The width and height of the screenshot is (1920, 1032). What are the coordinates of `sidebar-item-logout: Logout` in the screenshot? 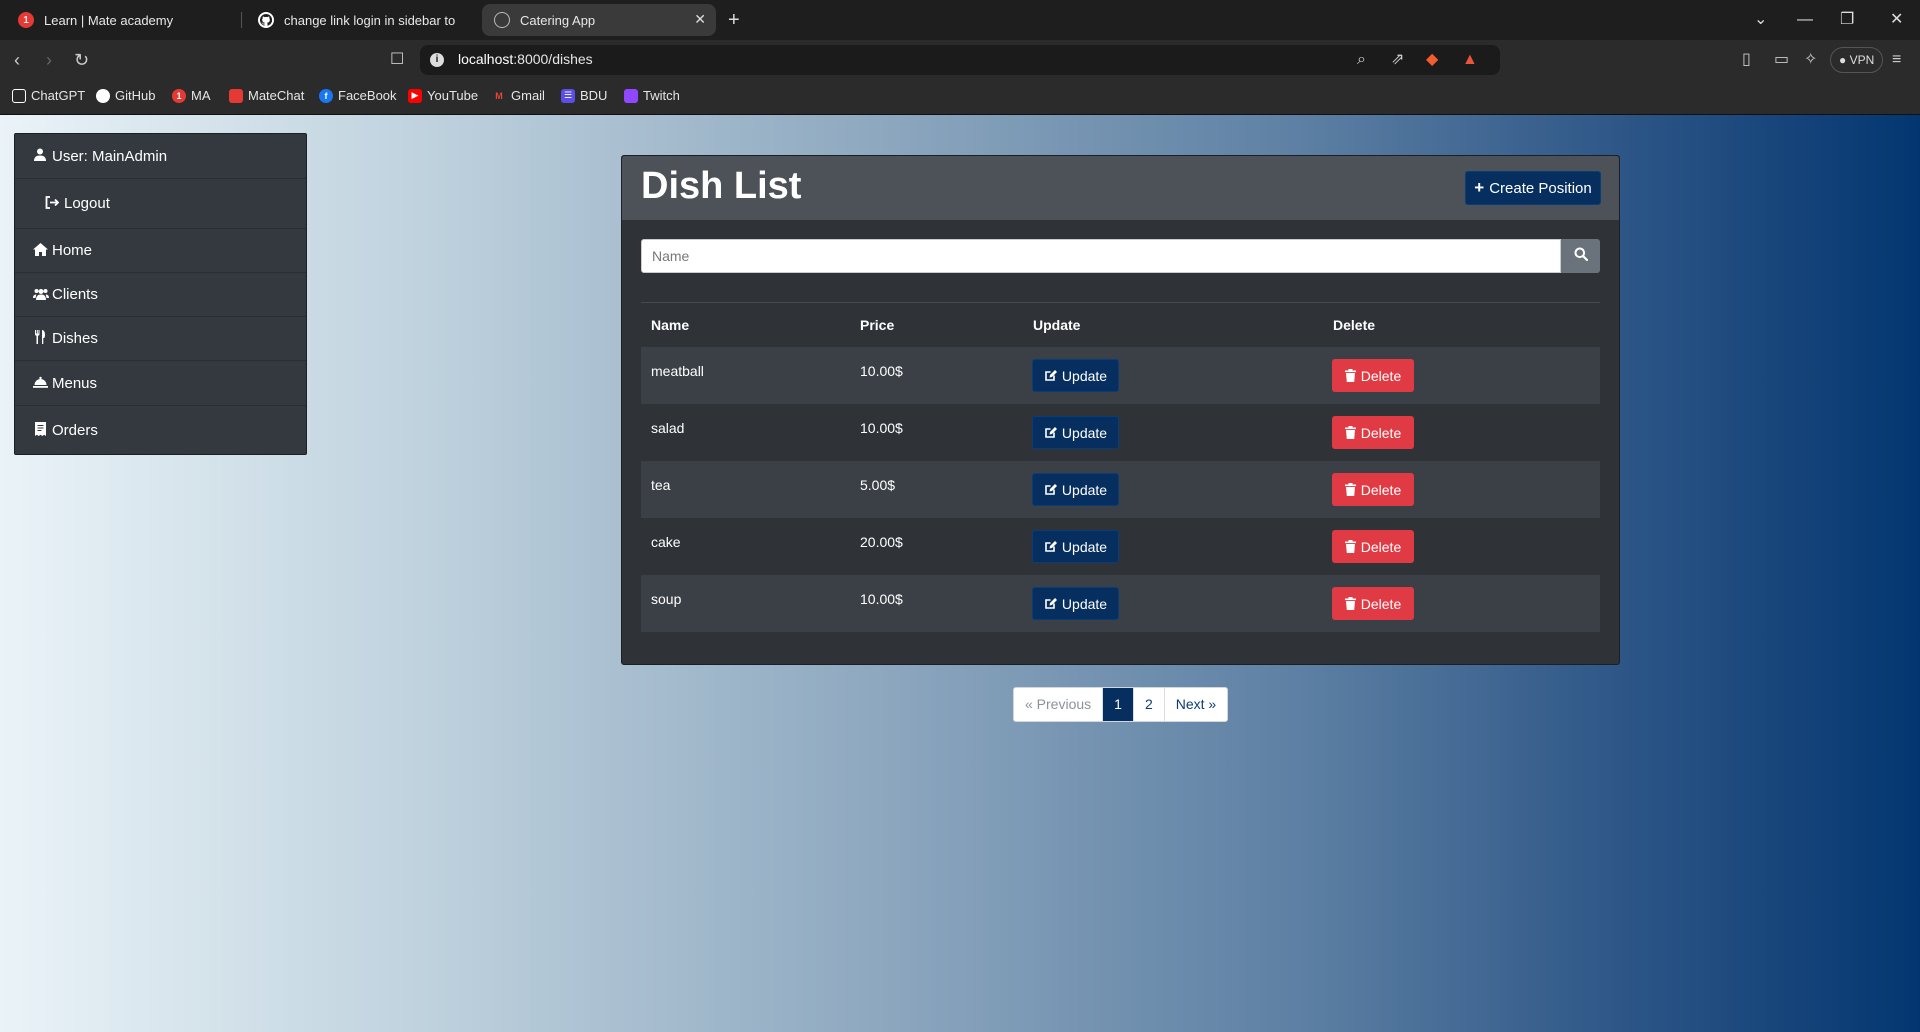 It's located at (160, 204).